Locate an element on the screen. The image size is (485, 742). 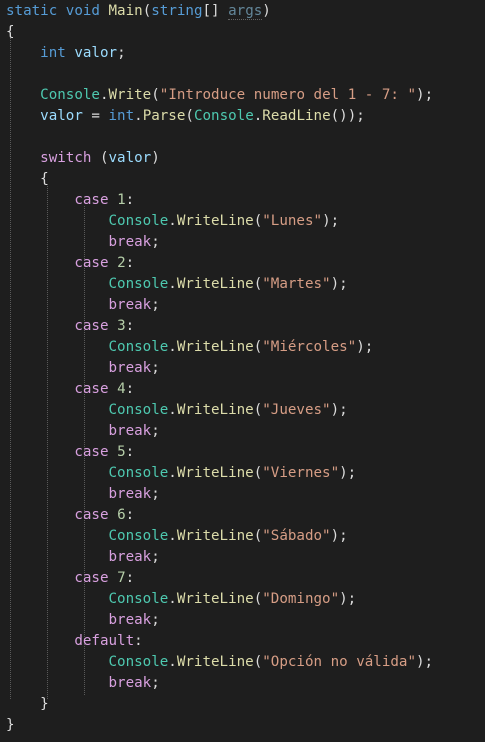
code-line: switch (valor) is located at coordinates (83, 158).